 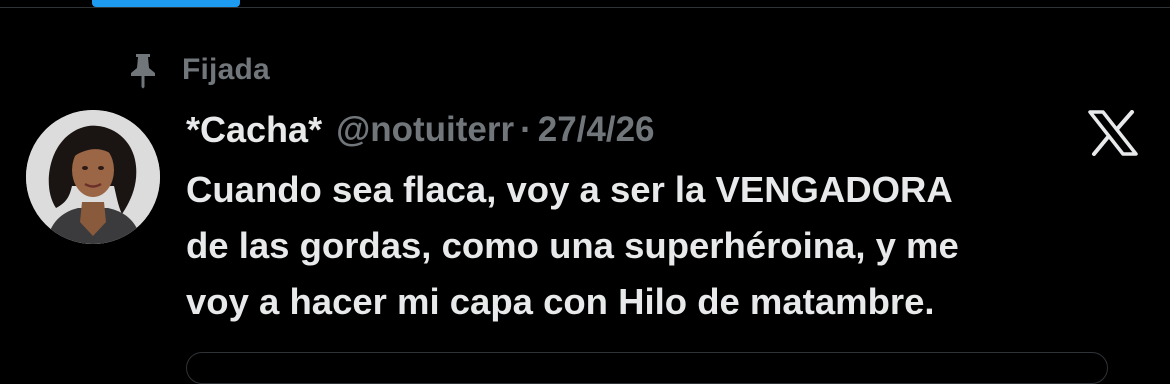 What do you see at coordinates (596, 130) in the screenshot?
I see `tweet-date: 27/4/26` at bounding box center [596, 130].